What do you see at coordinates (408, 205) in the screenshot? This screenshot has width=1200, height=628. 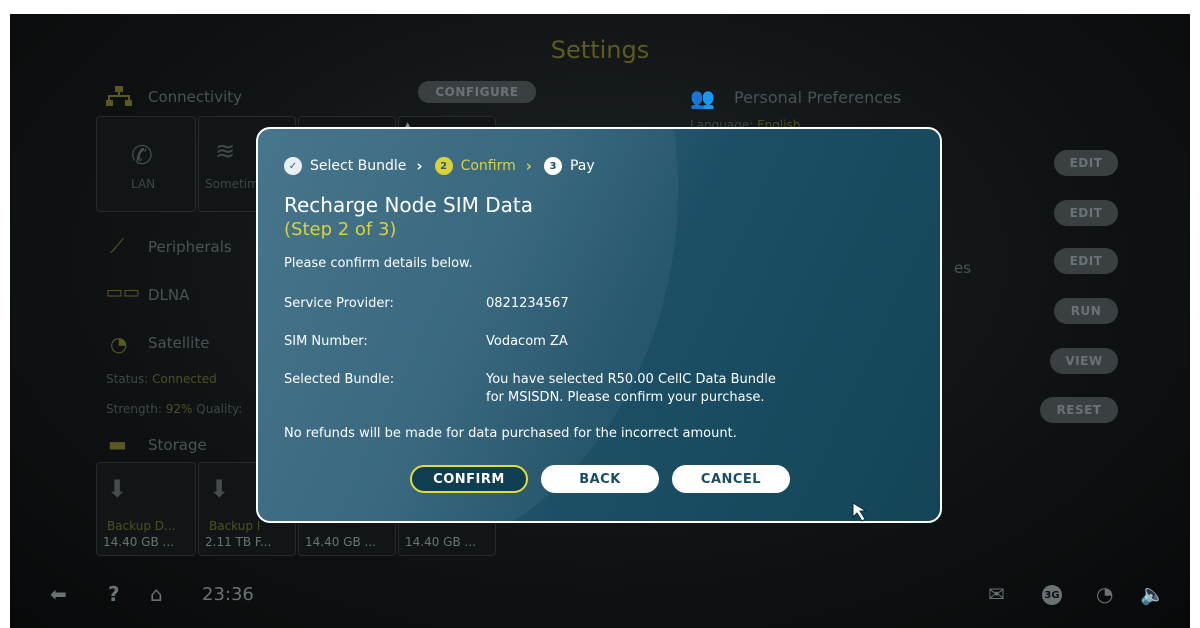 I see `dialog-title: Recharge Node SIM Data` at bounding box center [408, 205].